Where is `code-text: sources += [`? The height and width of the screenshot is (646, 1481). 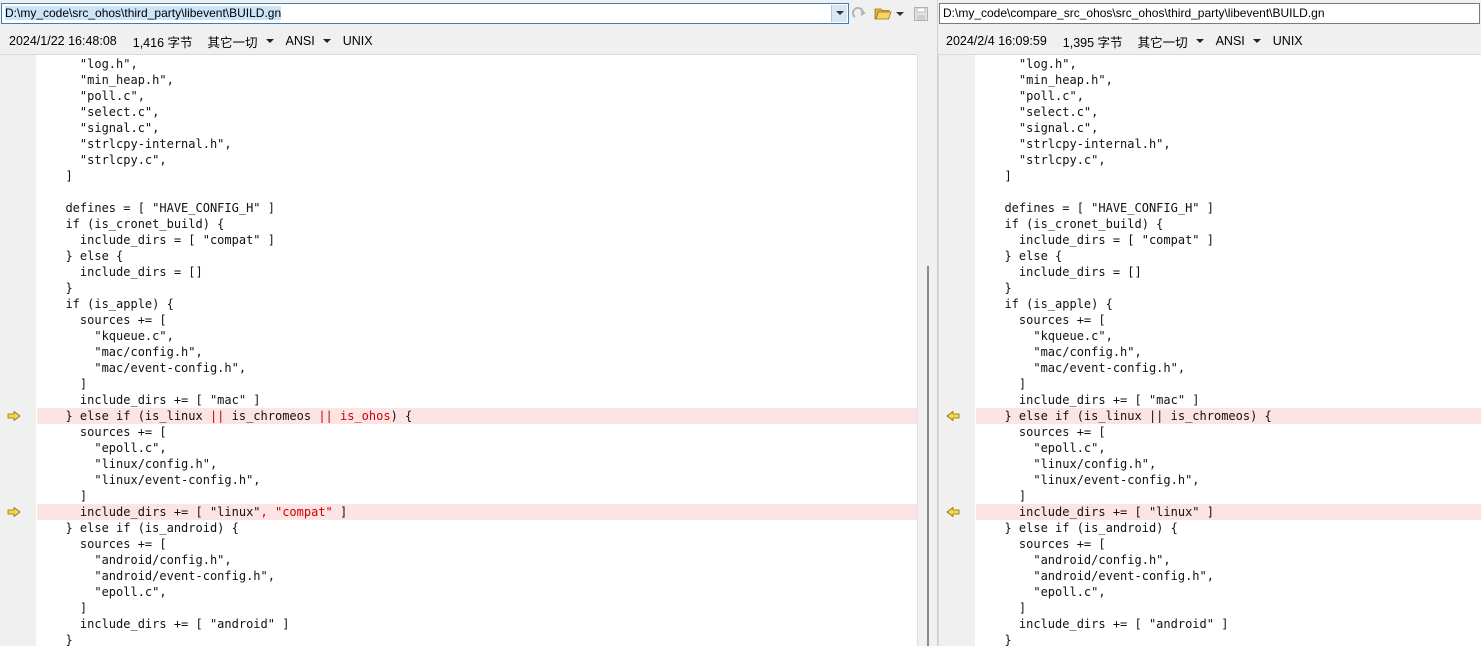 code-text: sources += [ is located at coordinates (109, 544).